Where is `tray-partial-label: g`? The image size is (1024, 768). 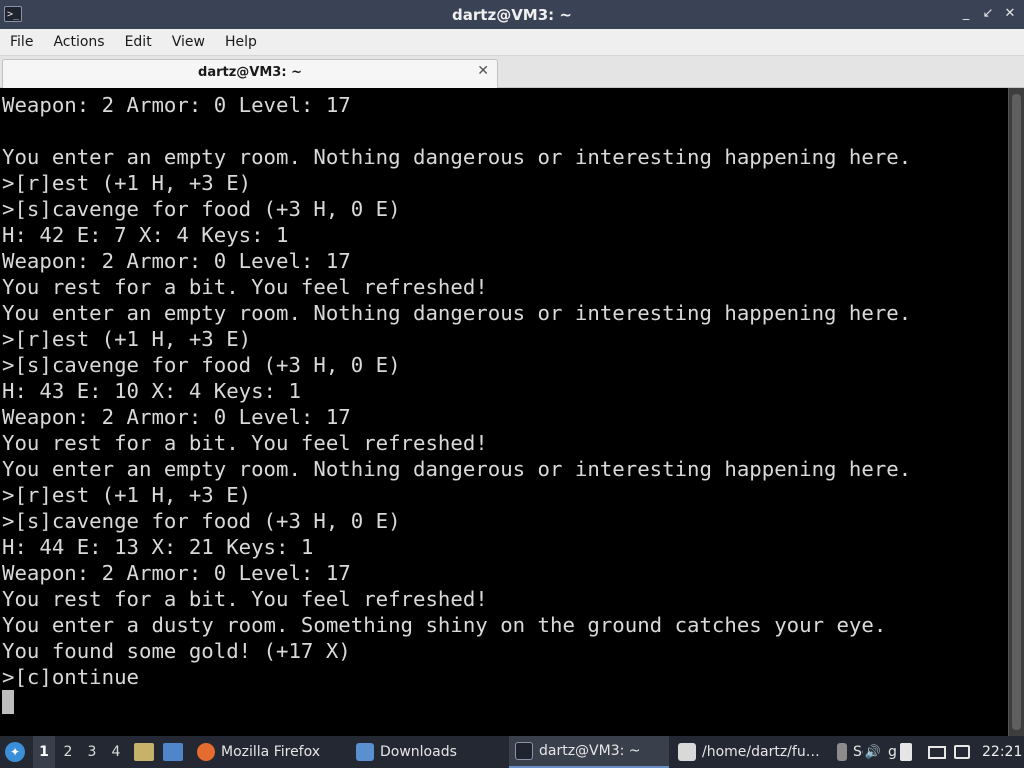
tray-partial-label: g is located at coordinates (892, 752).